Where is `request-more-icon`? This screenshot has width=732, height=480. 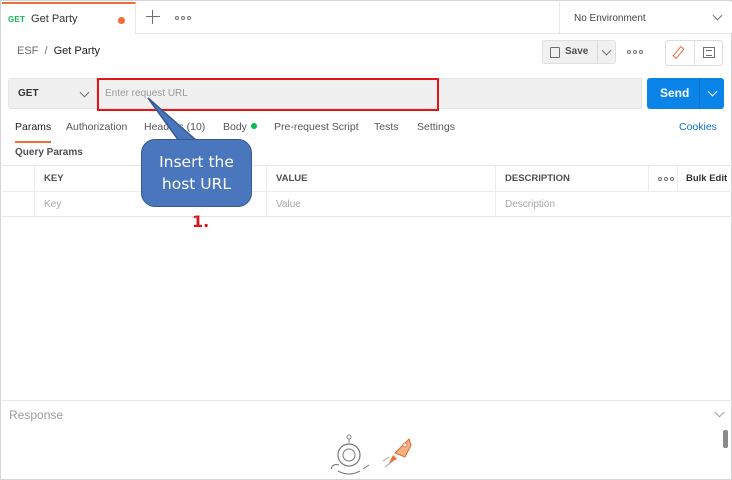 request-more-icon is located at coordinates (635, 52).